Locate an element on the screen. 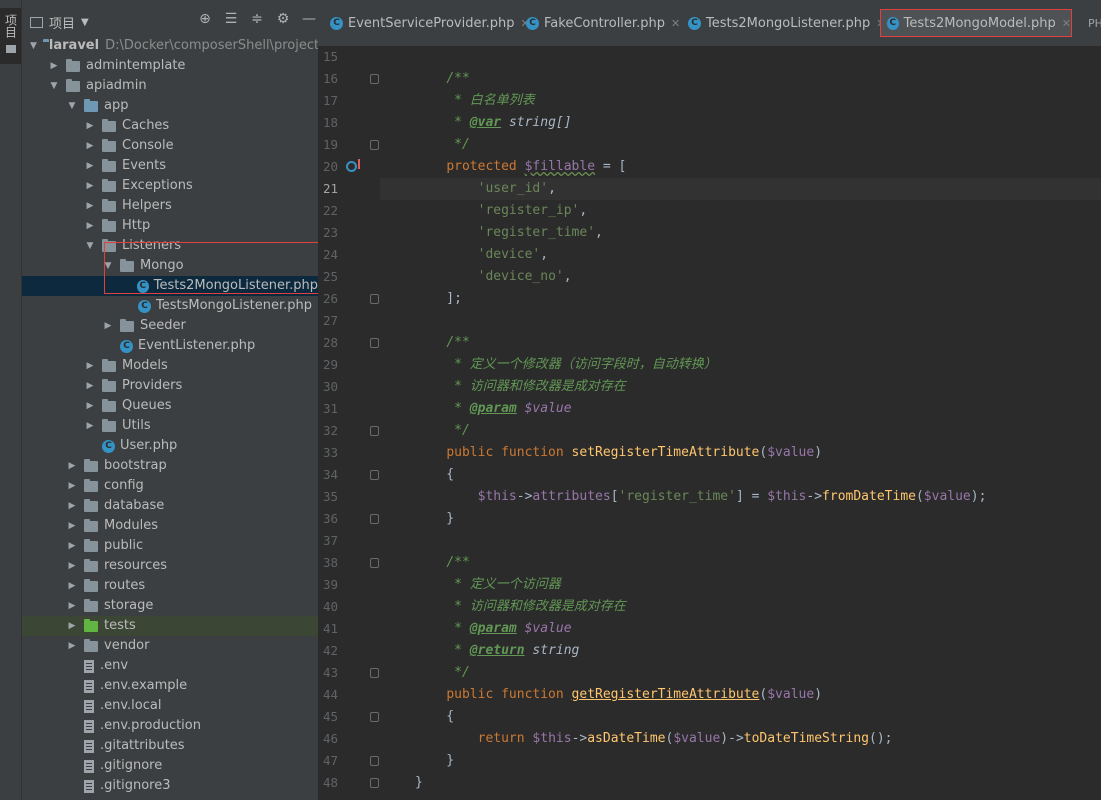 The height and width of the screenshot is (800, 1101). tree-folder-item: ▶ Utils is located at coordinates (170, 426).